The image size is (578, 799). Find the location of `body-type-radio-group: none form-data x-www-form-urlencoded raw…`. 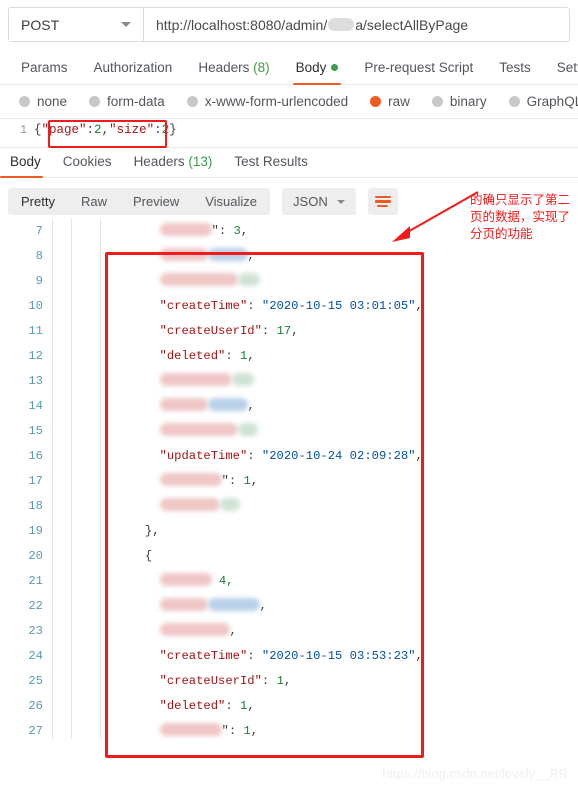

body-type-radio-group: none form-data x-www-form-urlencoded raw… is located at coordinates (289, 102).